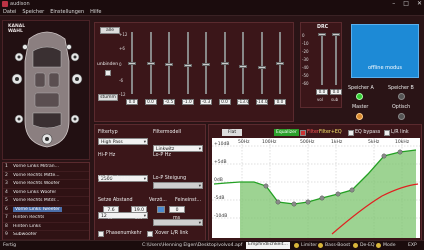 This screenshot has height=250, width=424. Describe the element at coordinates (46, 184) in the screenshot. I see `channel-row: 3 Vorne Rechts Woofer` at that location.